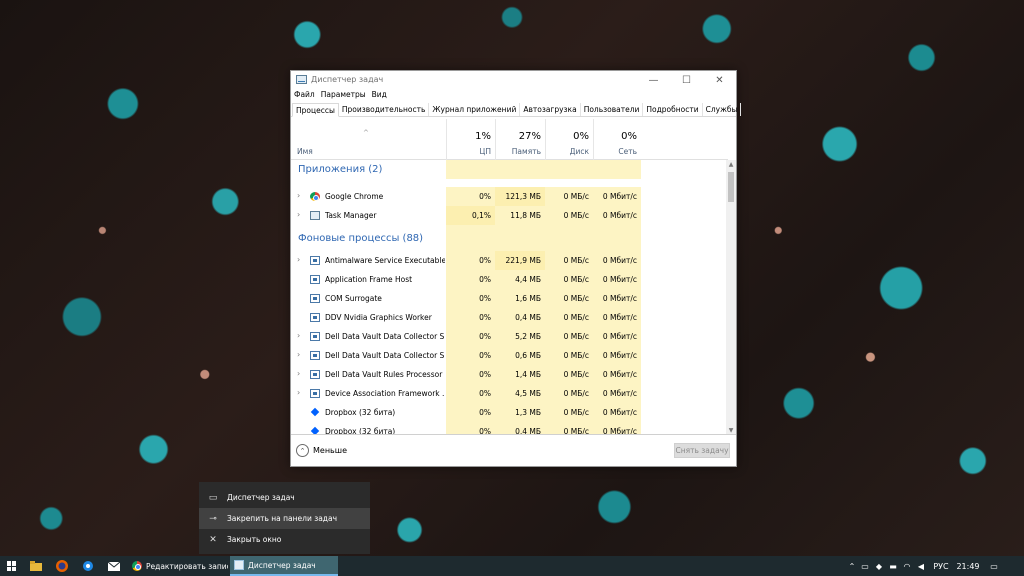 This screenshot has width=1024, height=576. What do you see at coordinates (385, 260) in the screenshot?
I see `process-name: Antimalware Service Executable` at bounding box center [385, 260].